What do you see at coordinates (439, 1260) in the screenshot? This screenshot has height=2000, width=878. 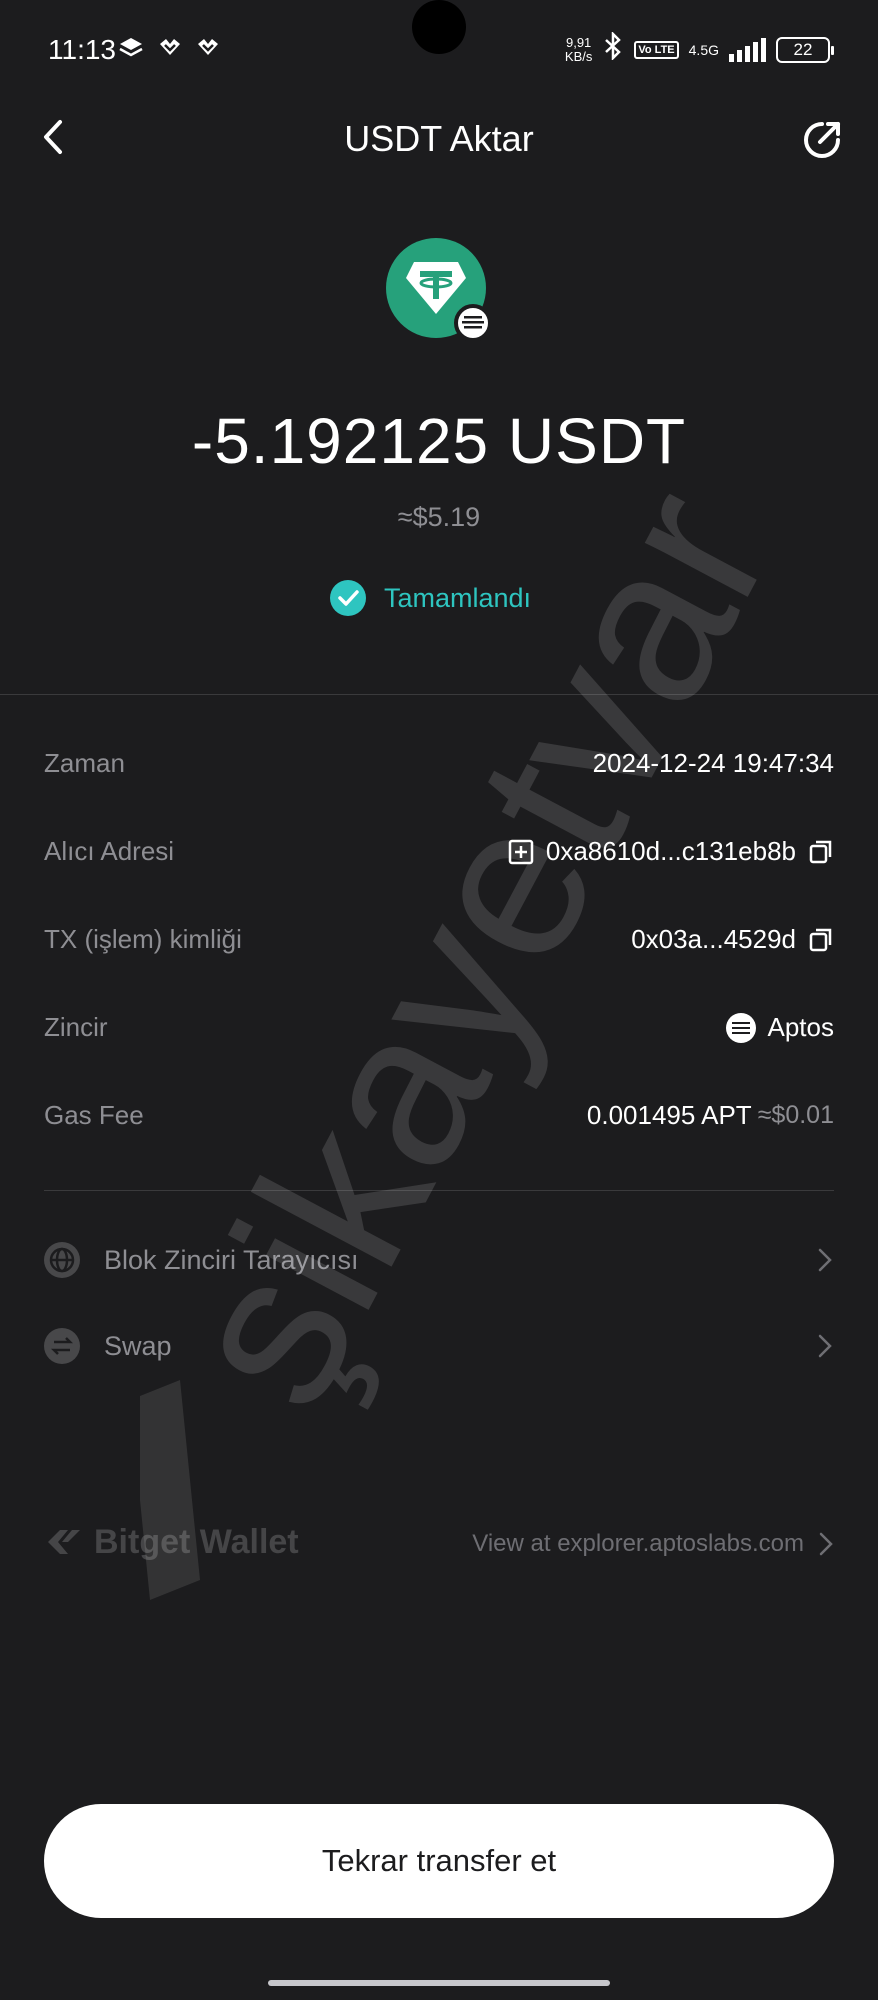 I see `blockchain-explorer-link: Blok Zinciri Tarayıcısı` at bounding box center [439, 1260].